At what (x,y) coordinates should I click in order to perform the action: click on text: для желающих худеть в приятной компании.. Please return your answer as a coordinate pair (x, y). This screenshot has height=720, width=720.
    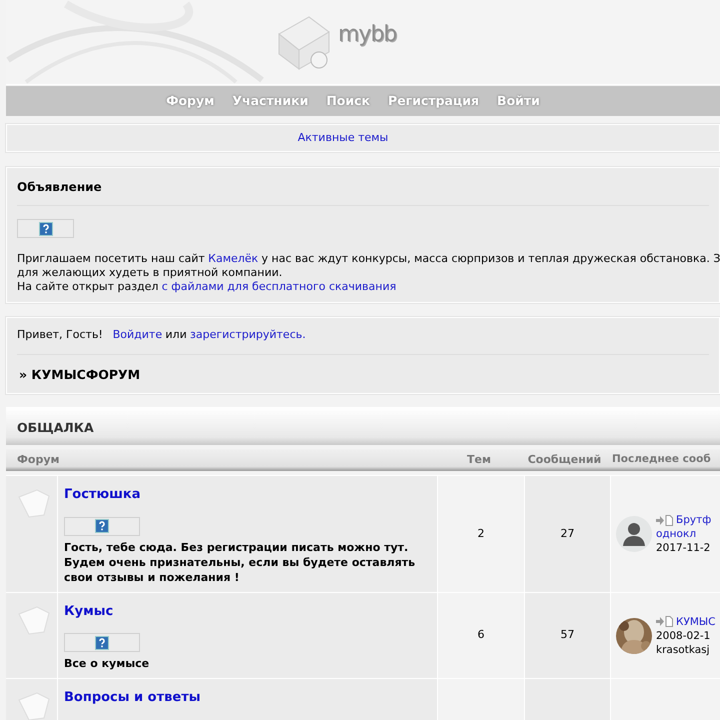
    Looking at the image, I should click on (149, 273).